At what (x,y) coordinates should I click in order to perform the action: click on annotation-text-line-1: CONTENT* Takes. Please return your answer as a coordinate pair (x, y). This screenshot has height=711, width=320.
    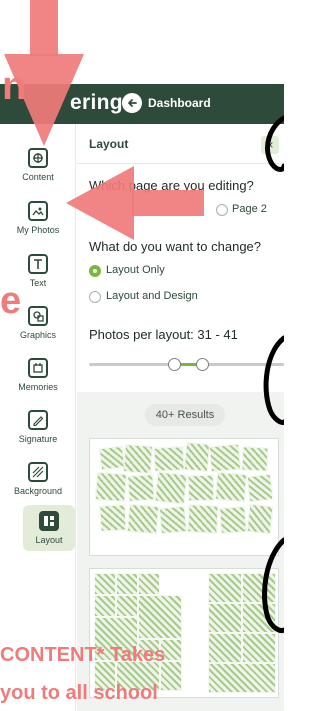
    Looking at the image, I should click on (83, 655).